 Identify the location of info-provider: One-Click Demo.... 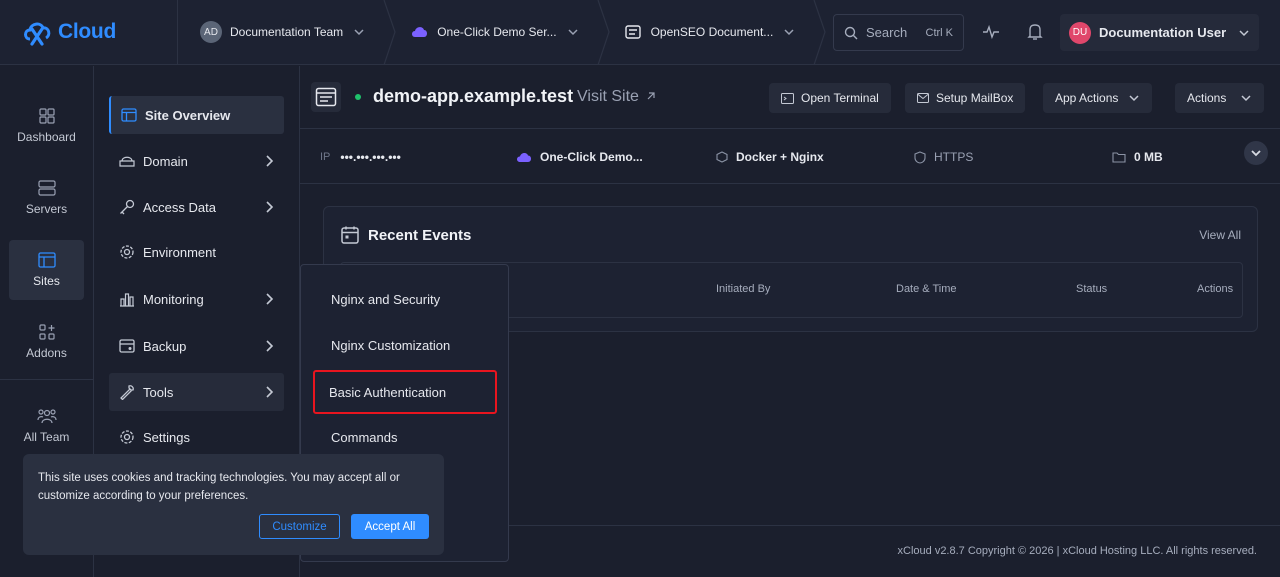
(579, 157).